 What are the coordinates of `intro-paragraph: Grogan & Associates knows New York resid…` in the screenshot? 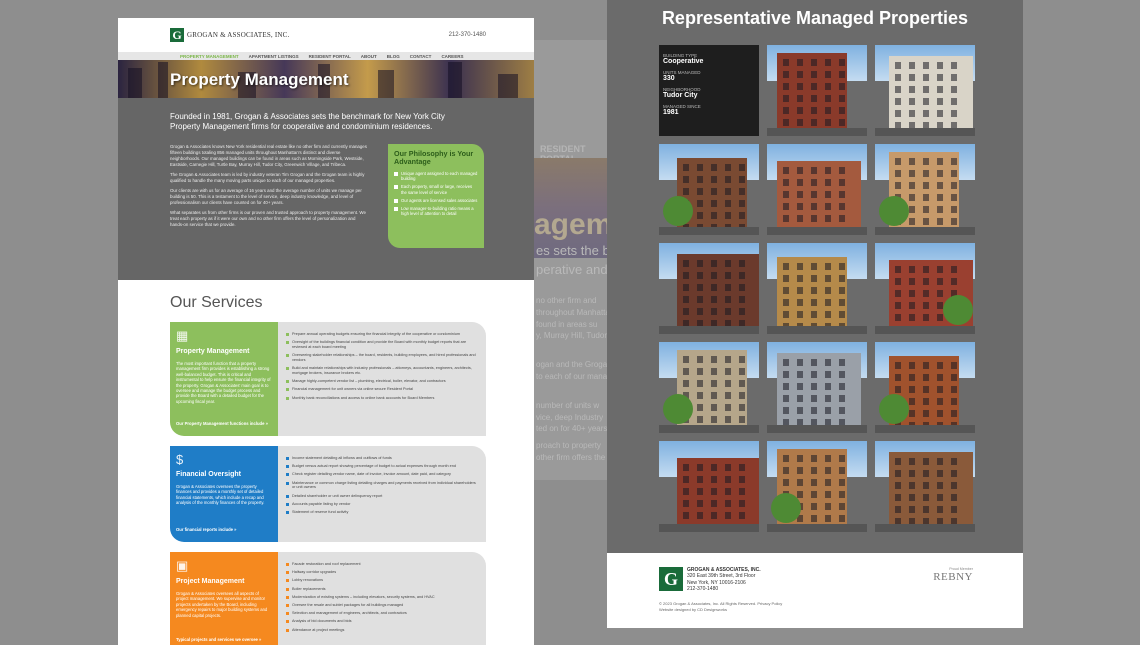 It's located at (268, 155).